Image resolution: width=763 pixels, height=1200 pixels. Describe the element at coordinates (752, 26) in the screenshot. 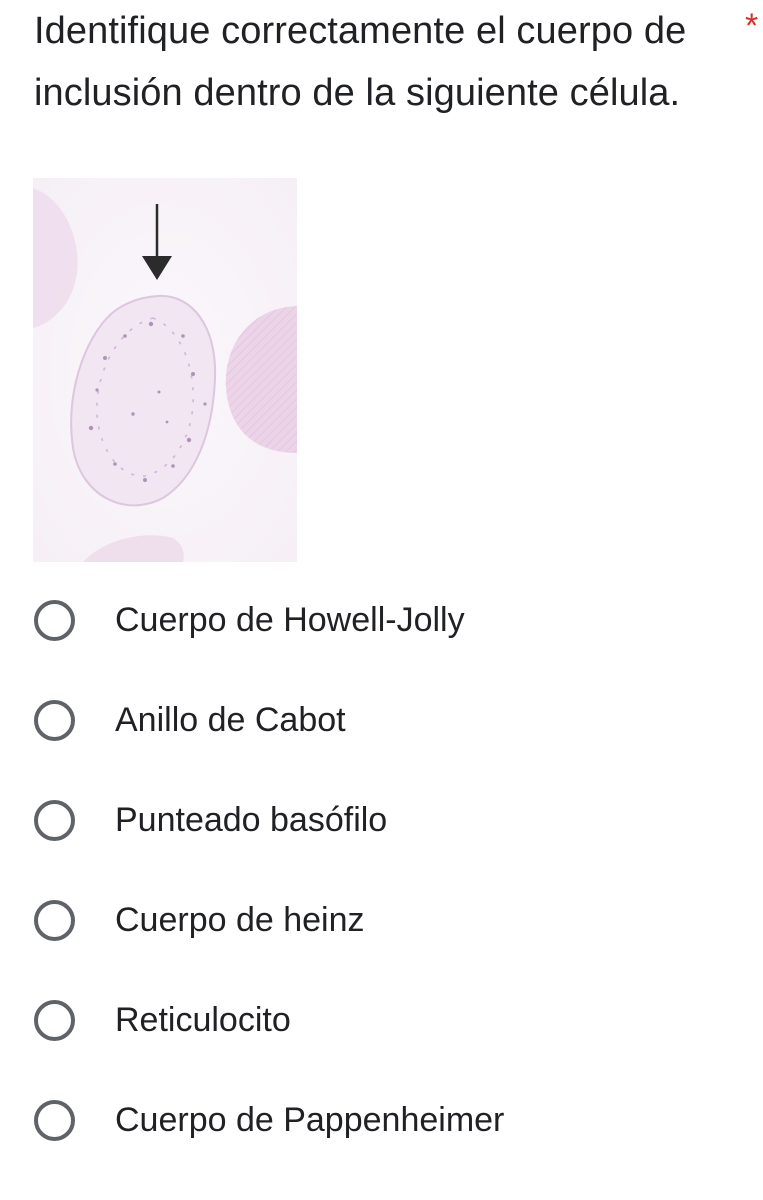

I see `required-asterisk: *` at that location.